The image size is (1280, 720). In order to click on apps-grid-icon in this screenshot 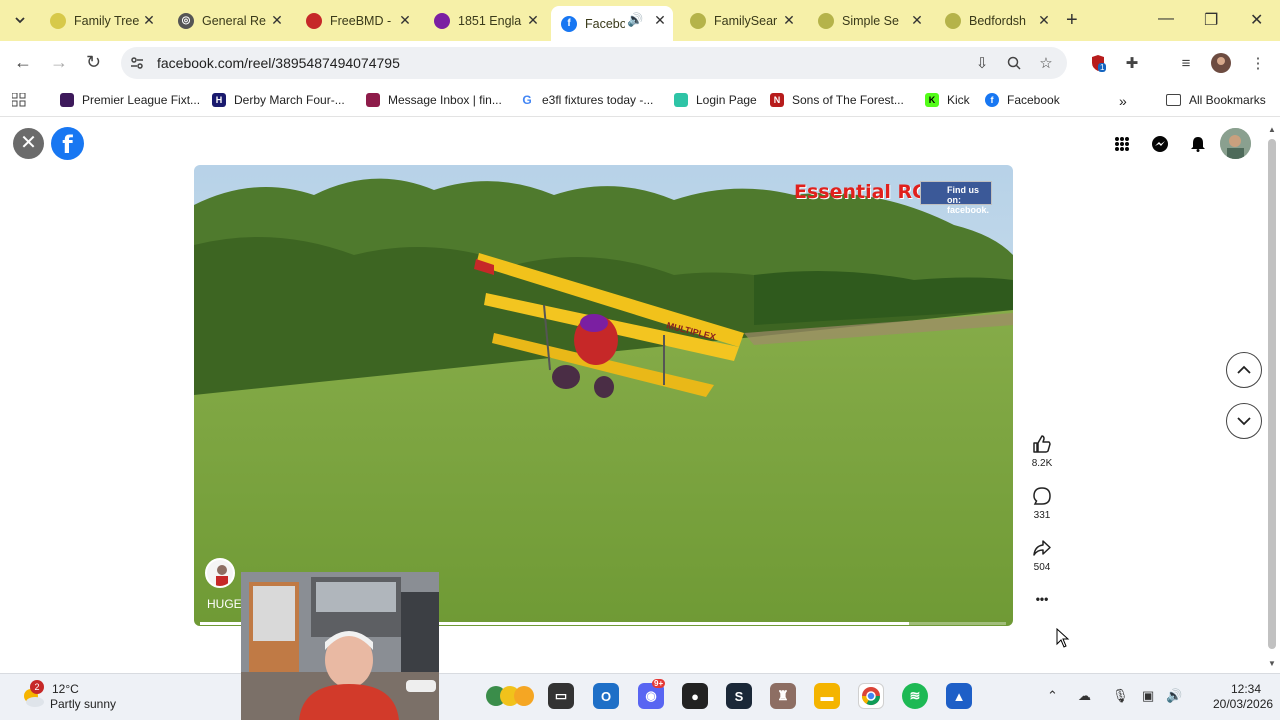, I will do `click(19, 100)`.